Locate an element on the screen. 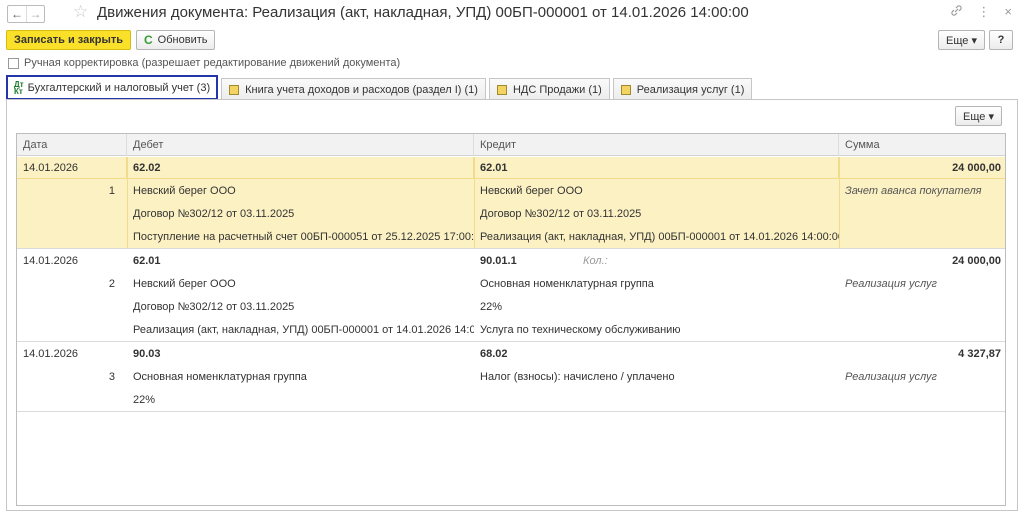 The width and height of the screenshot is (1024, 516). debit-account: 62.01 is located at coordinates (147, 261).